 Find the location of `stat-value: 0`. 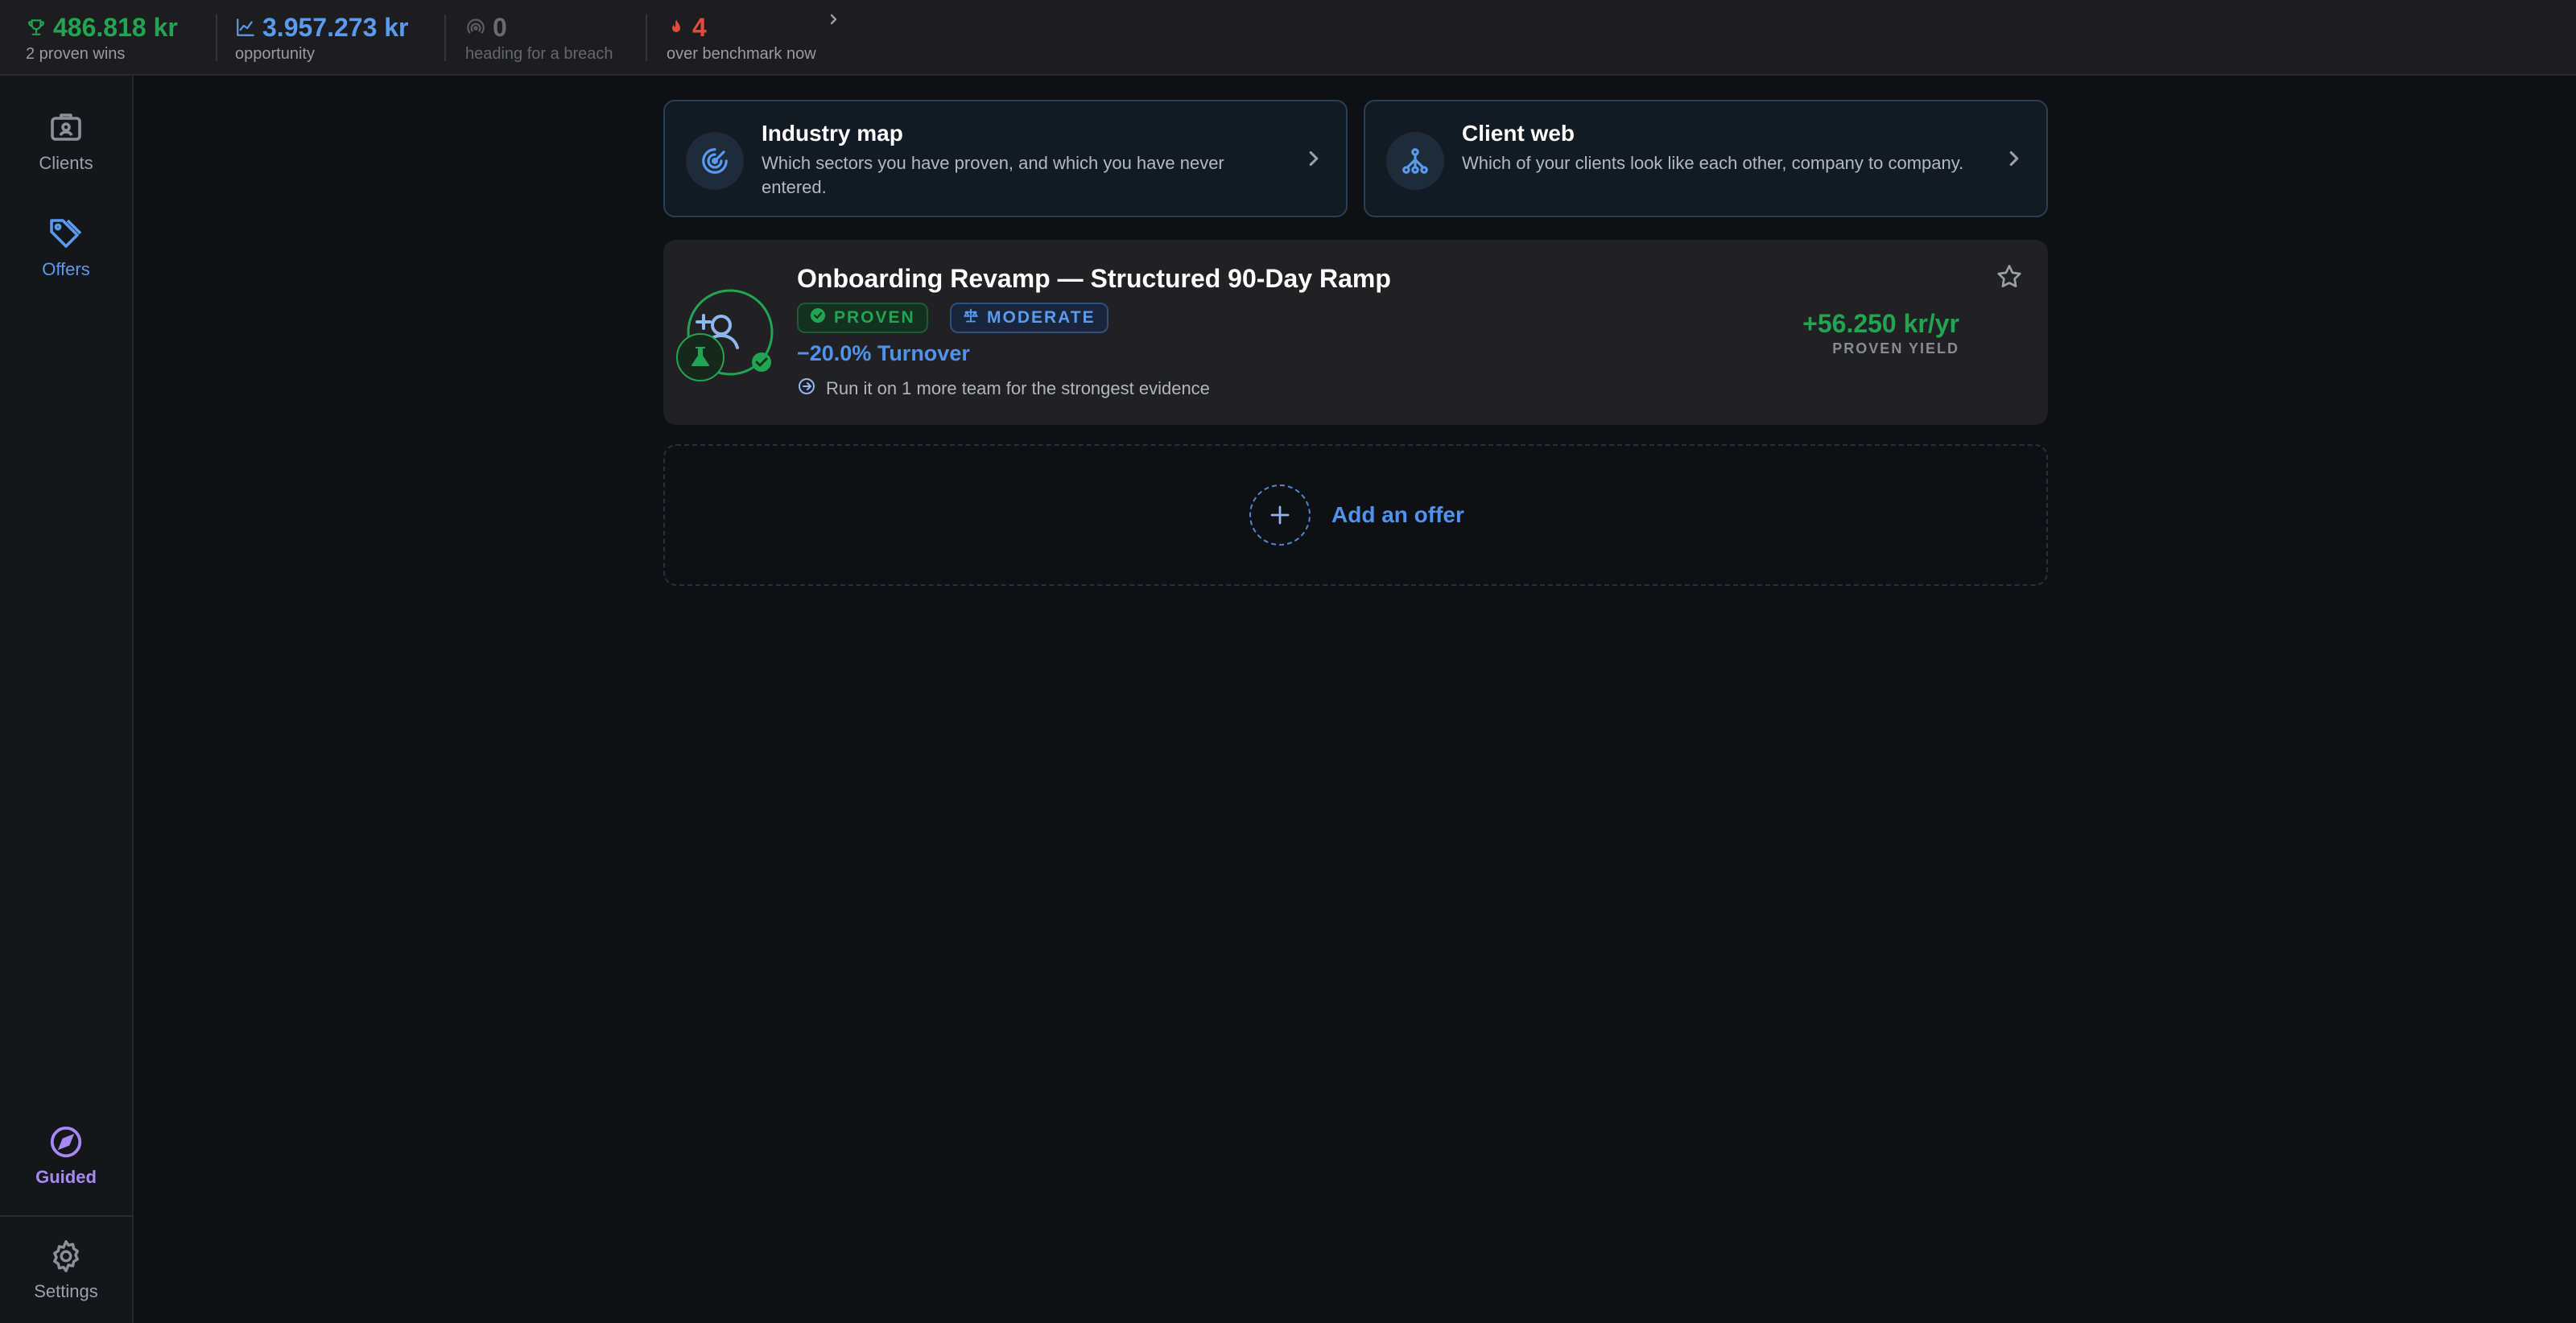

stat-value: 0 is located at coordinates (500, 27).